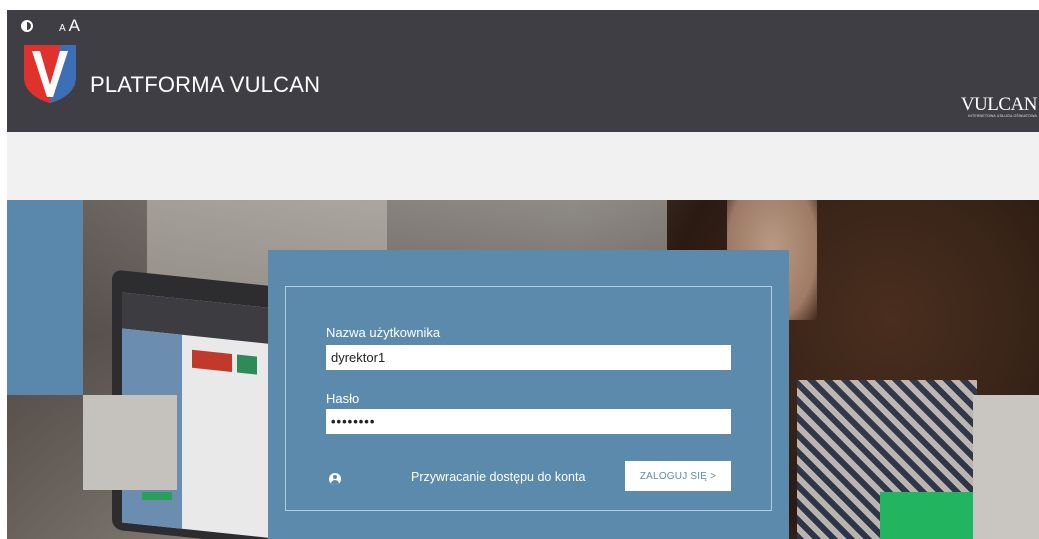 The width and height of the screenshot is (1039, 539). Describe the element at coordinates (45, 297) in the screenshot. I see `decor-blue-block` at that location.